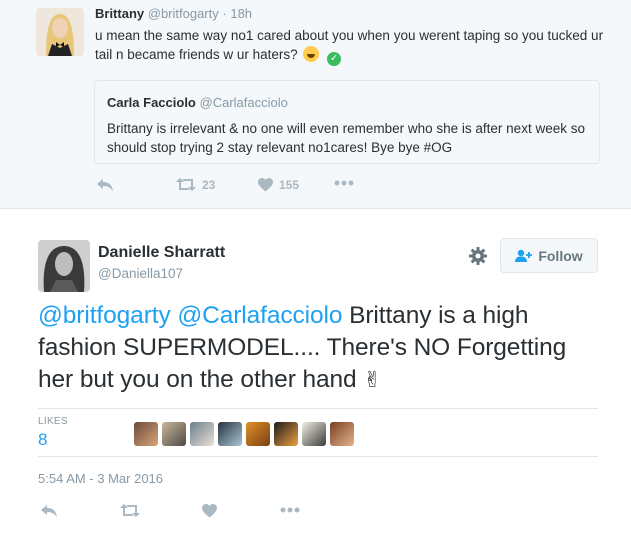 This screenshot has height=535, width=631. I want to click on main-author-handle: @Daniella107, so click(140, 273).